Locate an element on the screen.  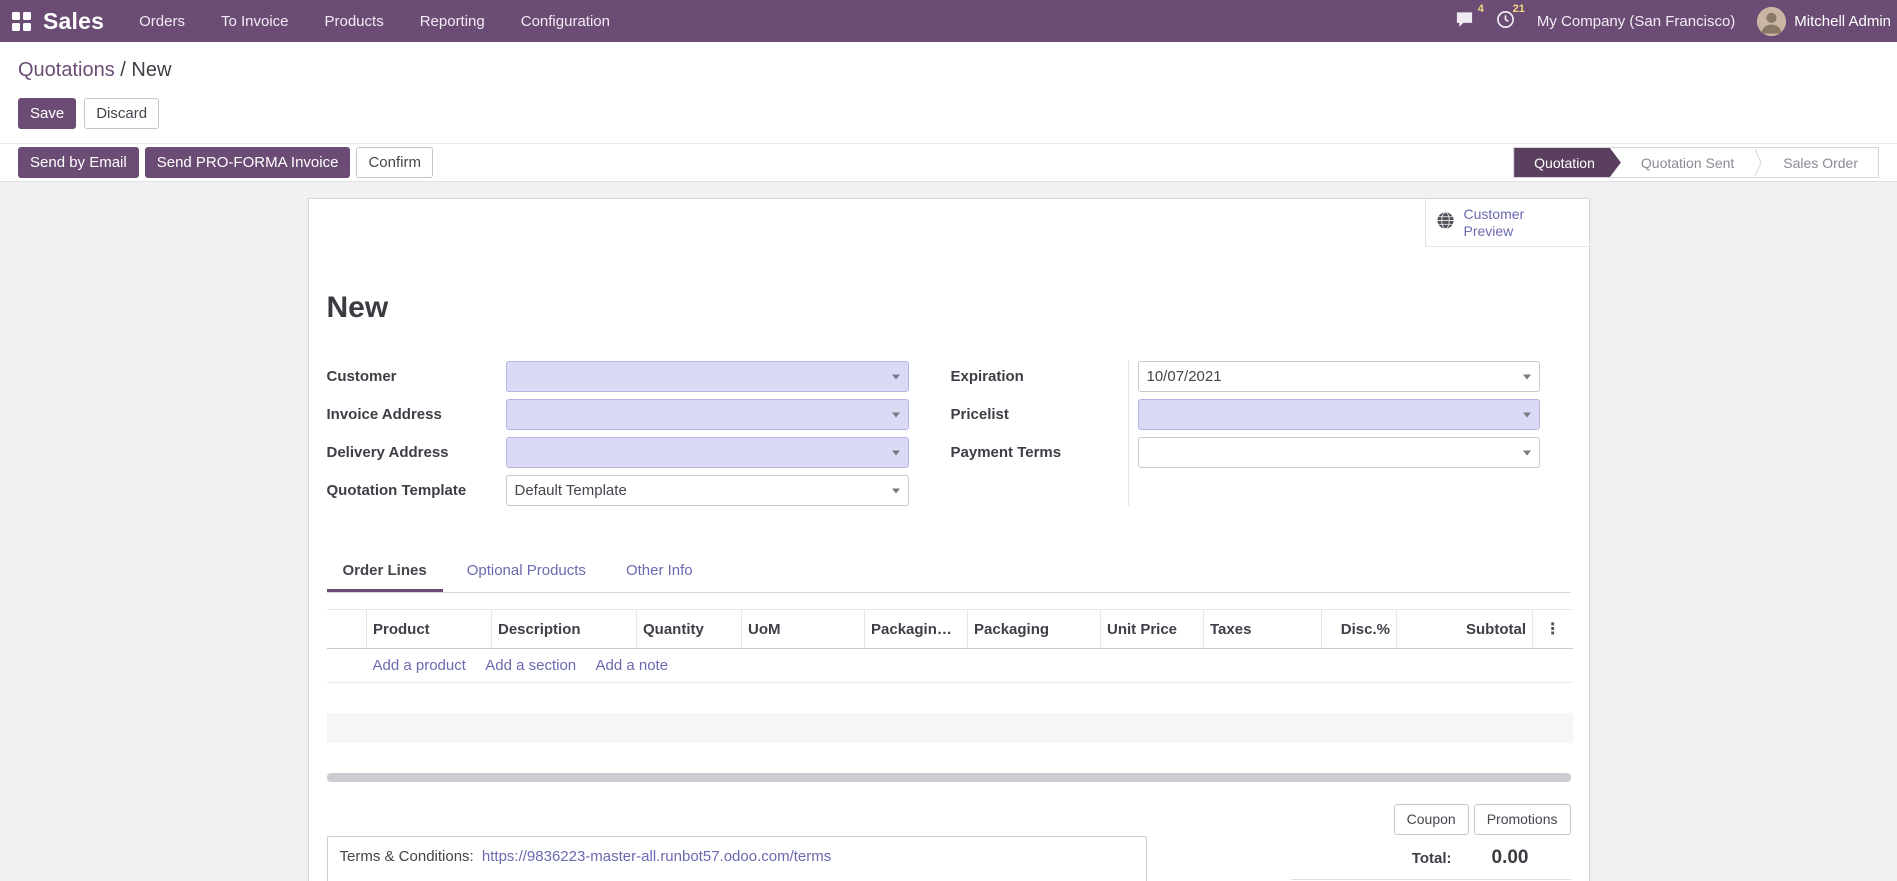
add-a-section-link: Add a section is located at coordinates (530, 665).